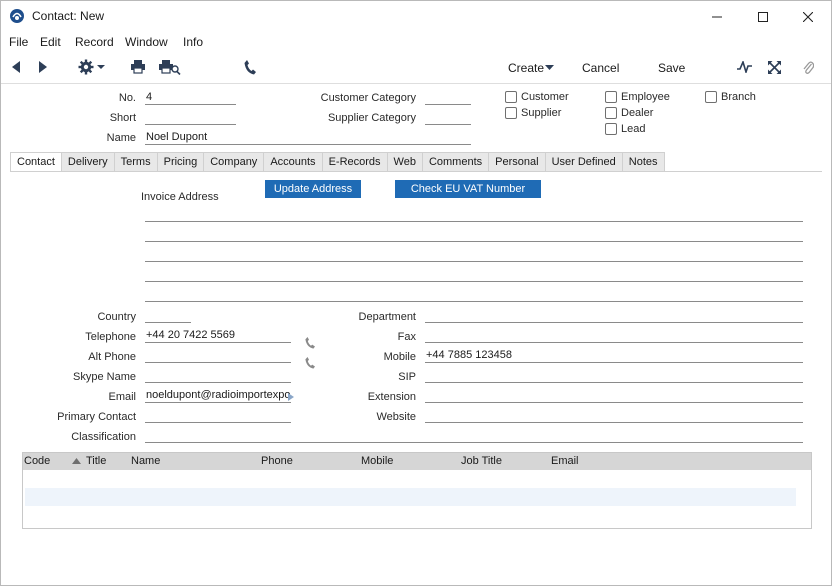 This screenshot has height=586, width=832. I want to click on maximize-button, so click(763, 16).